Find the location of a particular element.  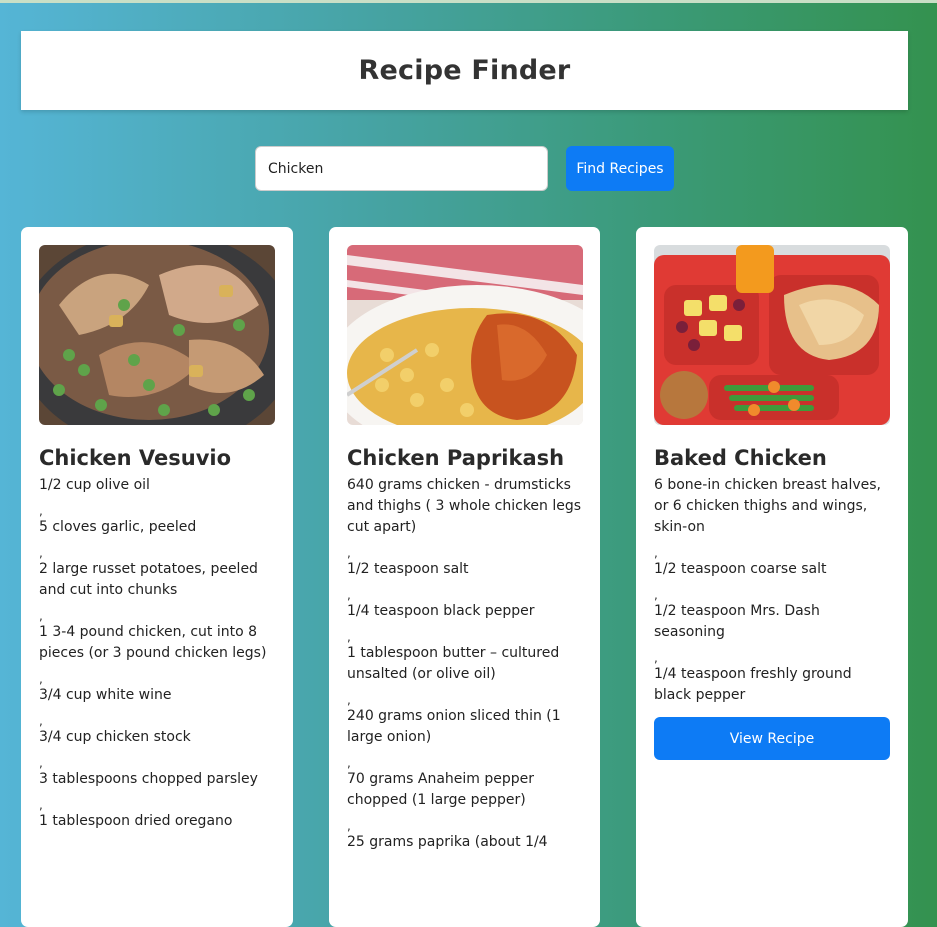

recipe-title: Chicken Paprikash is located at coordinates (456, 458).